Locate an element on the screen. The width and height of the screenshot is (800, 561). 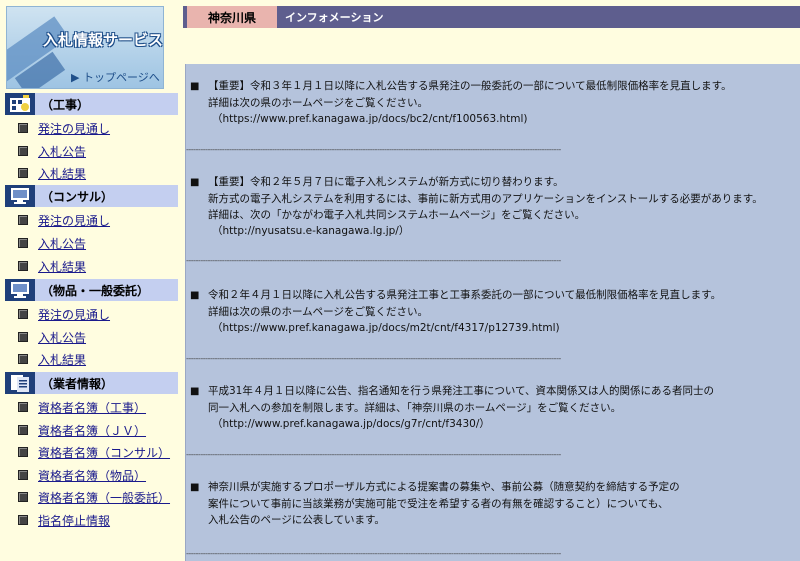
nav-goods-notice: 入札公告 is located at coordinates (52, 337).